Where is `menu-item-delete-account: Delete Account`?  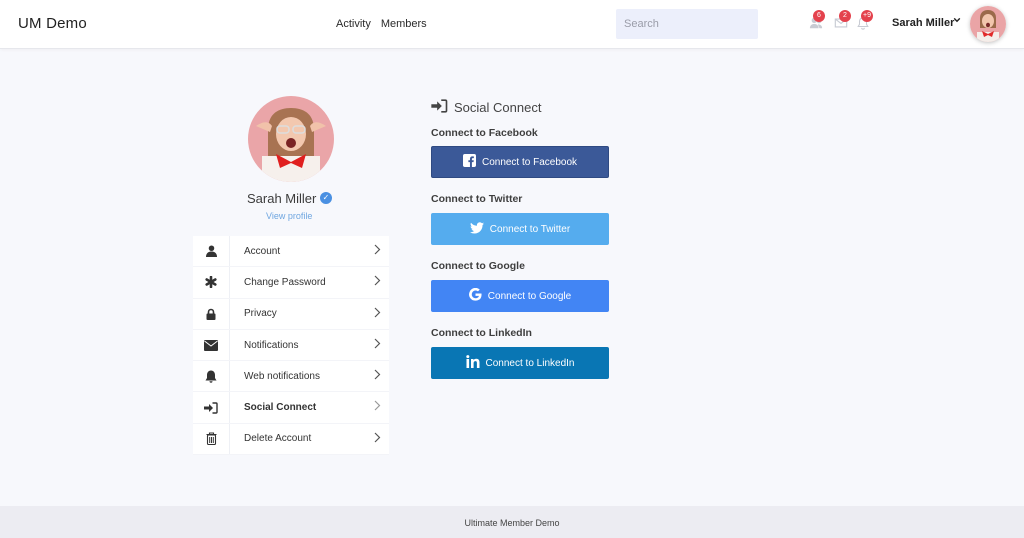
menu-item-delete-account: Delete Account is located at coordinates (291, 439).